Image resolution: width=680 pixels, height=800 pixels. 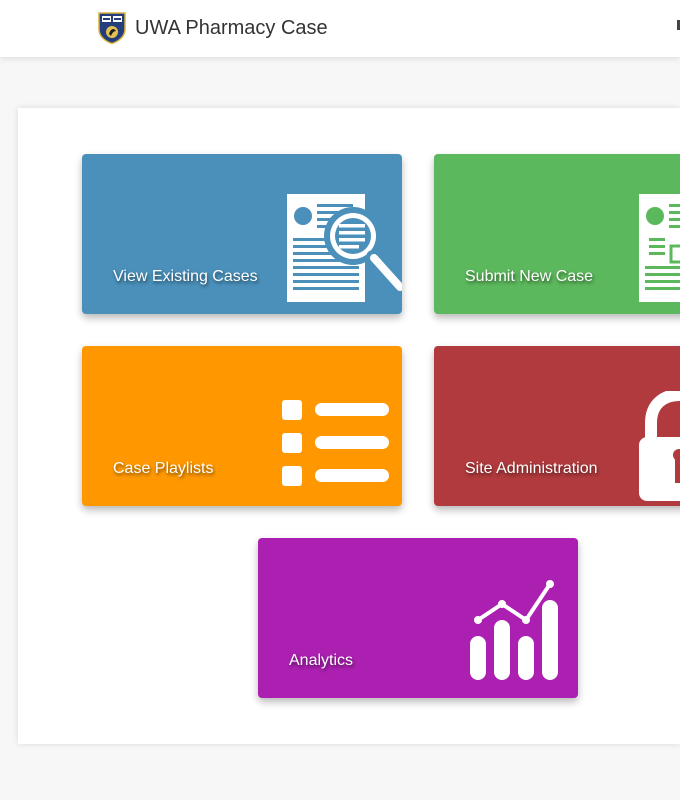 I want to click on bar-line-chart-icon, so click(x=514, y=630).